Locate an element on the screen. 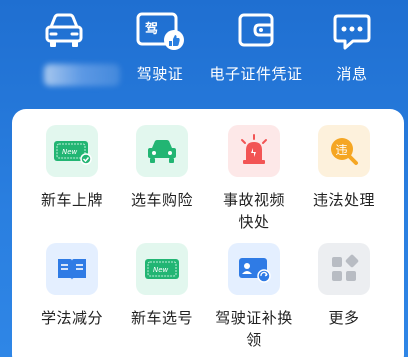 The image size is (408, 357). service-new-car-plate: New 新车上牌 is located at coordinates (72, 168).